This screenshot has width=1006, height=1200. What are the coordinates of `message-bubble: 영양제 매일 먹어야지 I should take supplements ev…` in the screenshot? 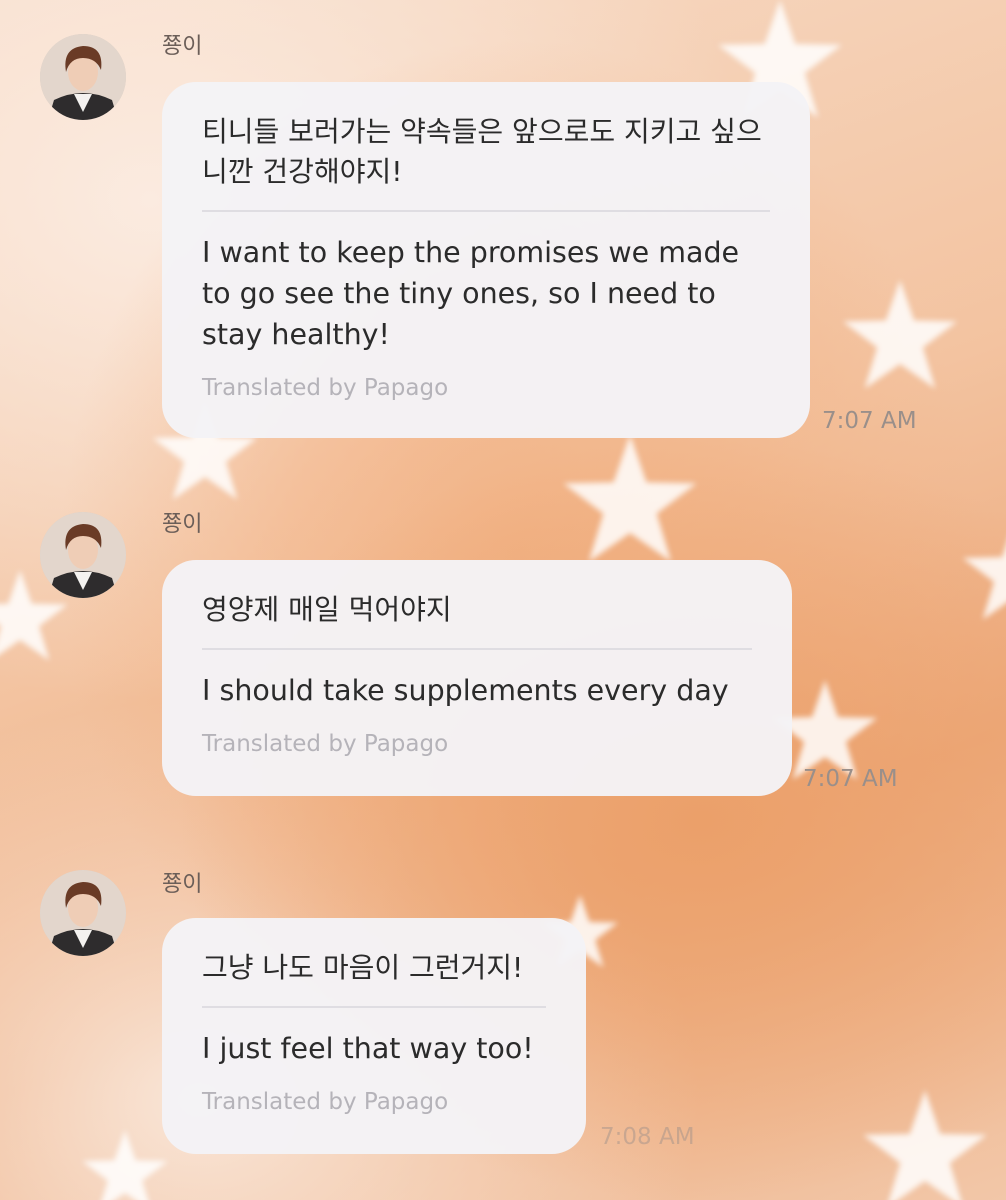 It's located at (477, 678).